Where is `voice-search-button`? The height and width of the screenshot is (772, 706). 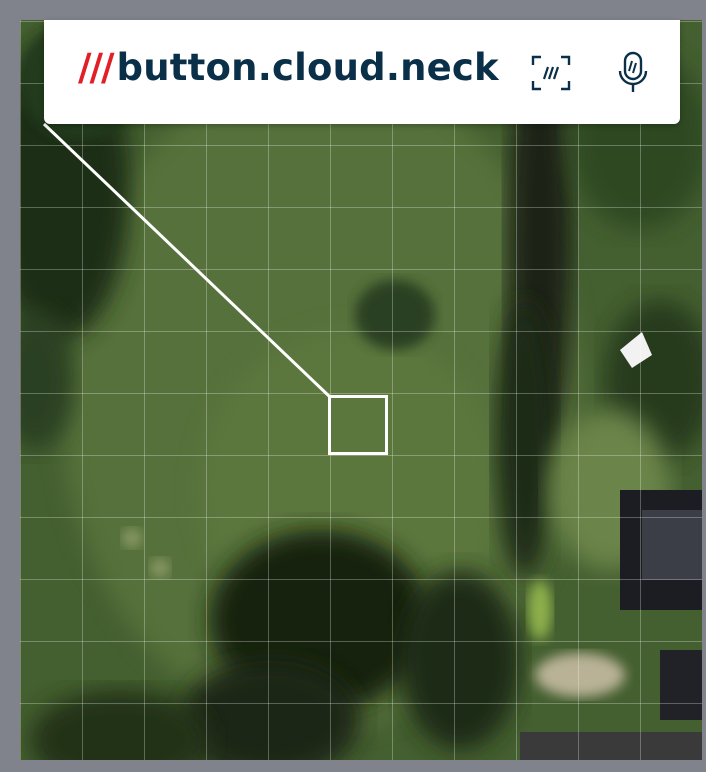
voice-search-button is located at coordinates (633, 73).